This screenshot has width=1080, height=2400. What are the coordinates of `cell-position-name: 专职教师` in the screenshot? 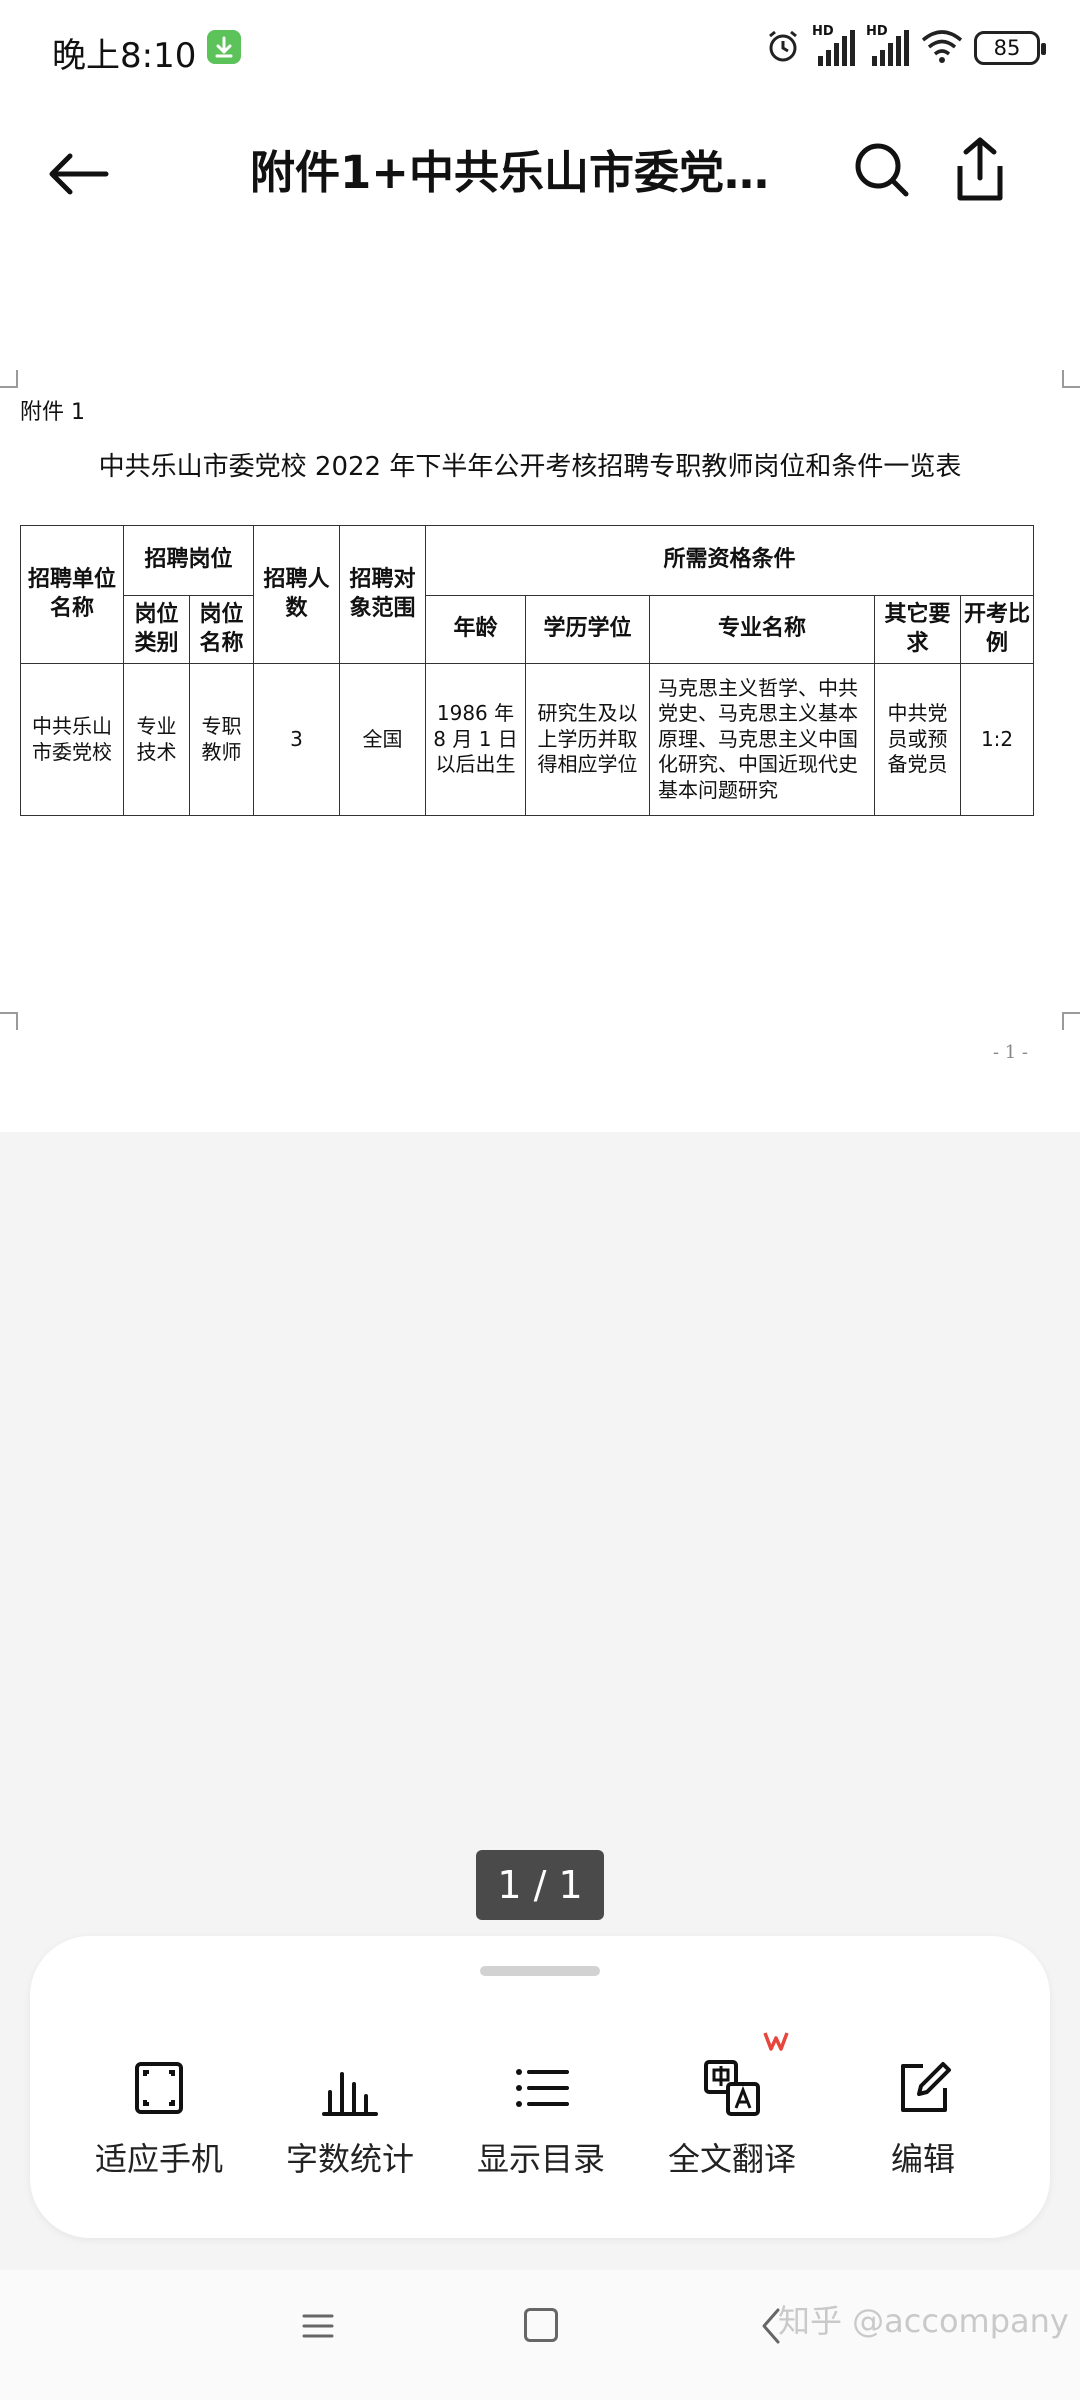 It's located at (221, 739).